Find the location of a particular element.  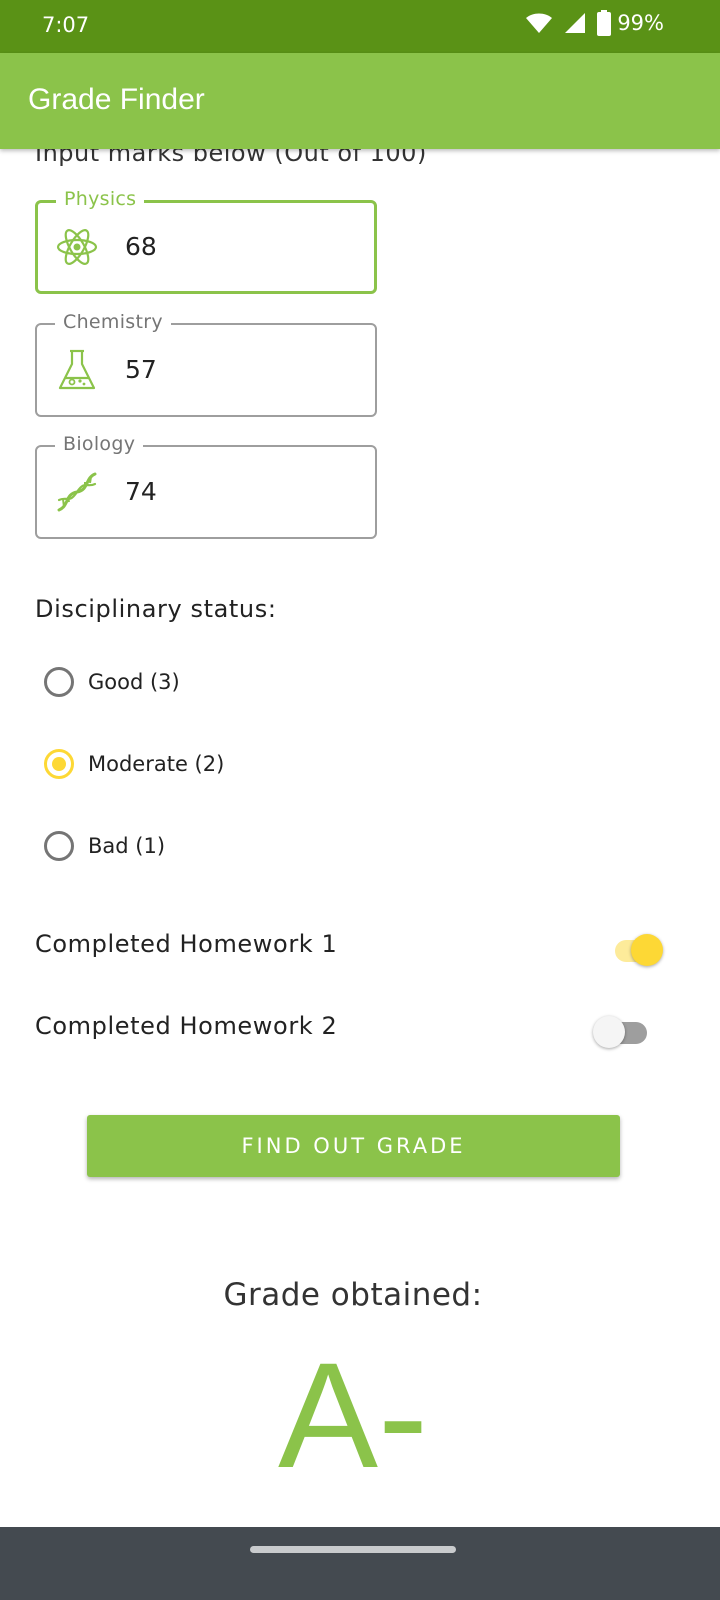

biology-input: 74 is located at coordinates (141, 491).